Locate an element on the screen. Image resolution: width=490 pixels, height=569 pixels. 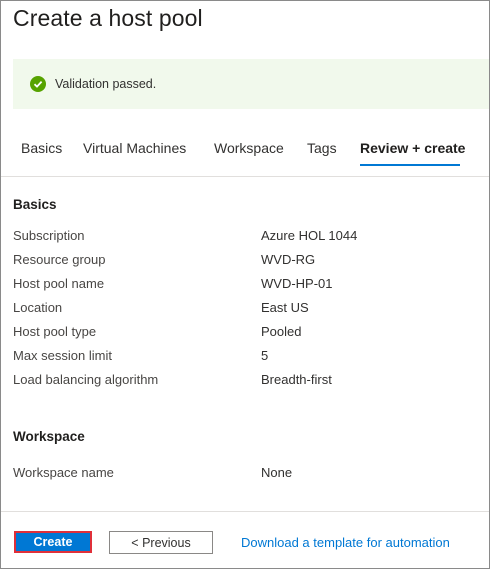
workspace-name-value: None is located at coordinates (277, 472).